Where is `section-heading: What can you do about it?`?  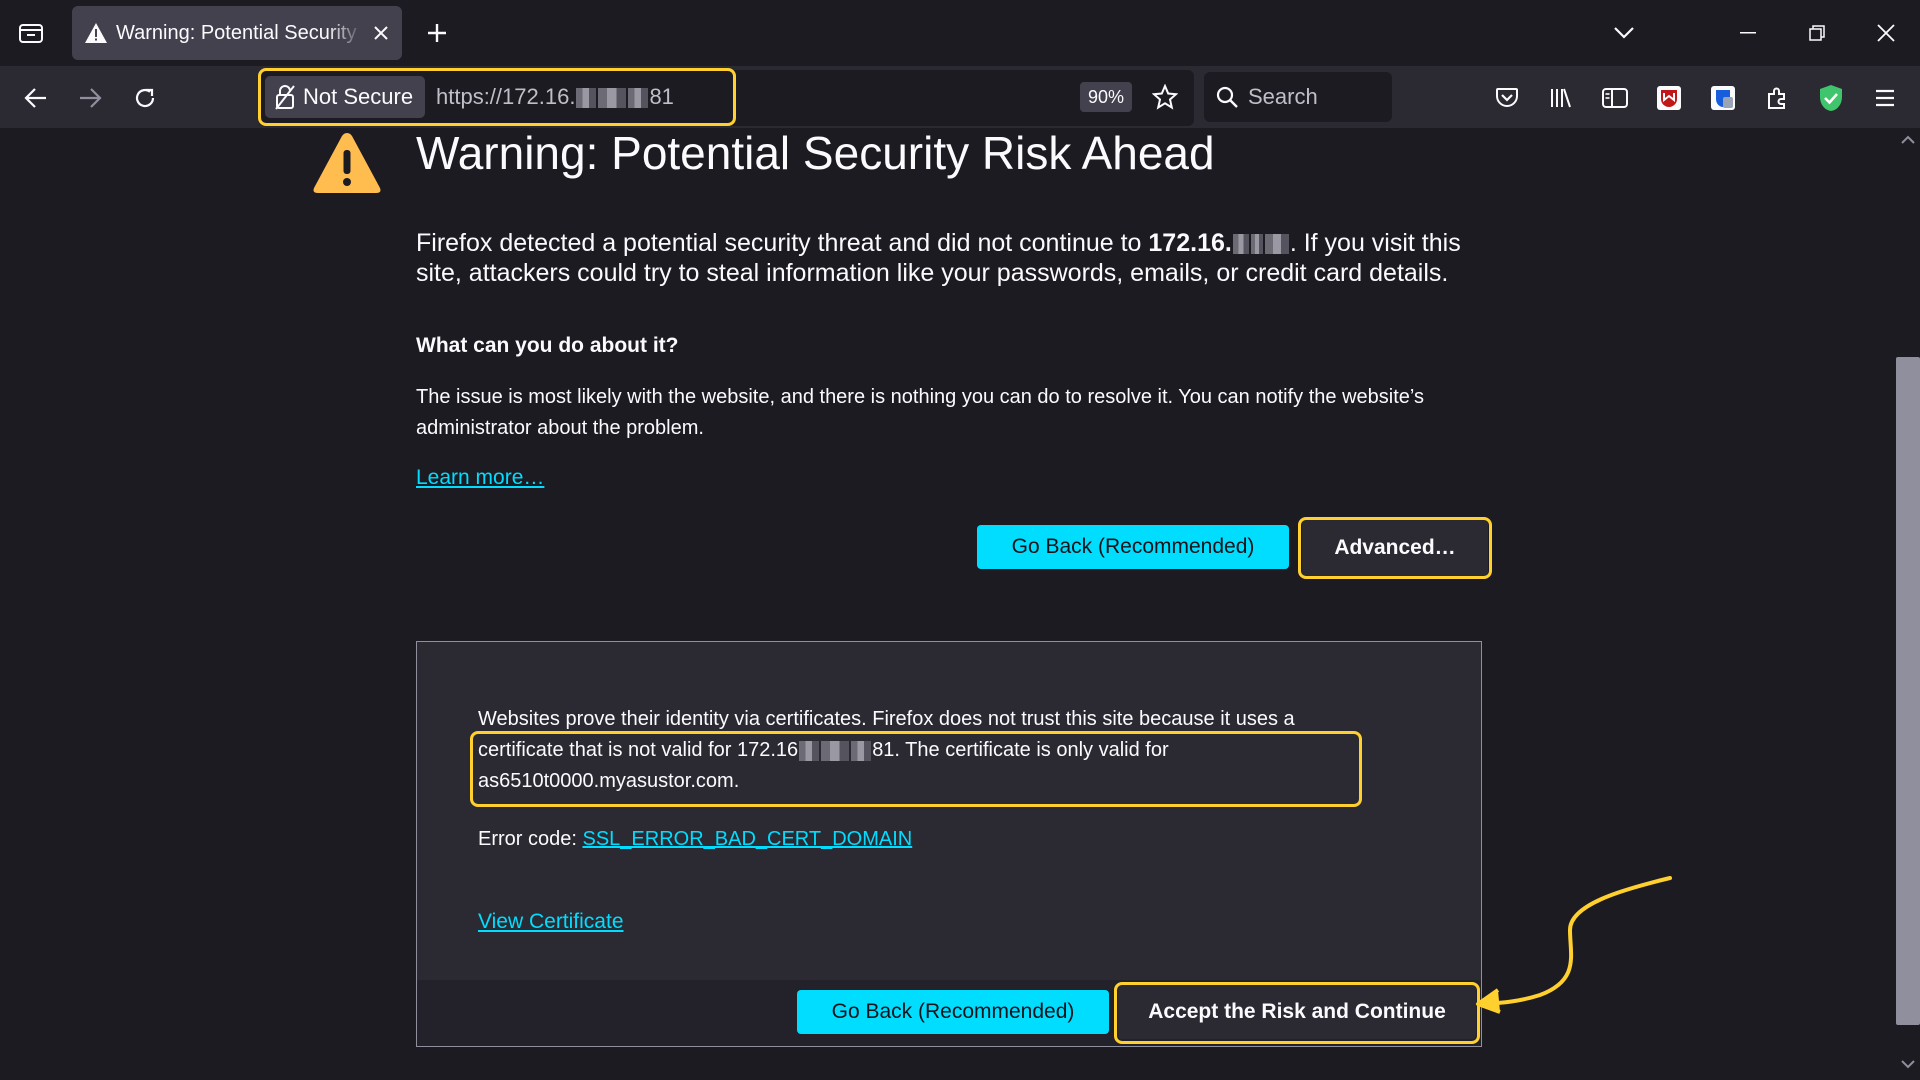 section-heading: What can you do about it? is located at coordinates (547, 345).